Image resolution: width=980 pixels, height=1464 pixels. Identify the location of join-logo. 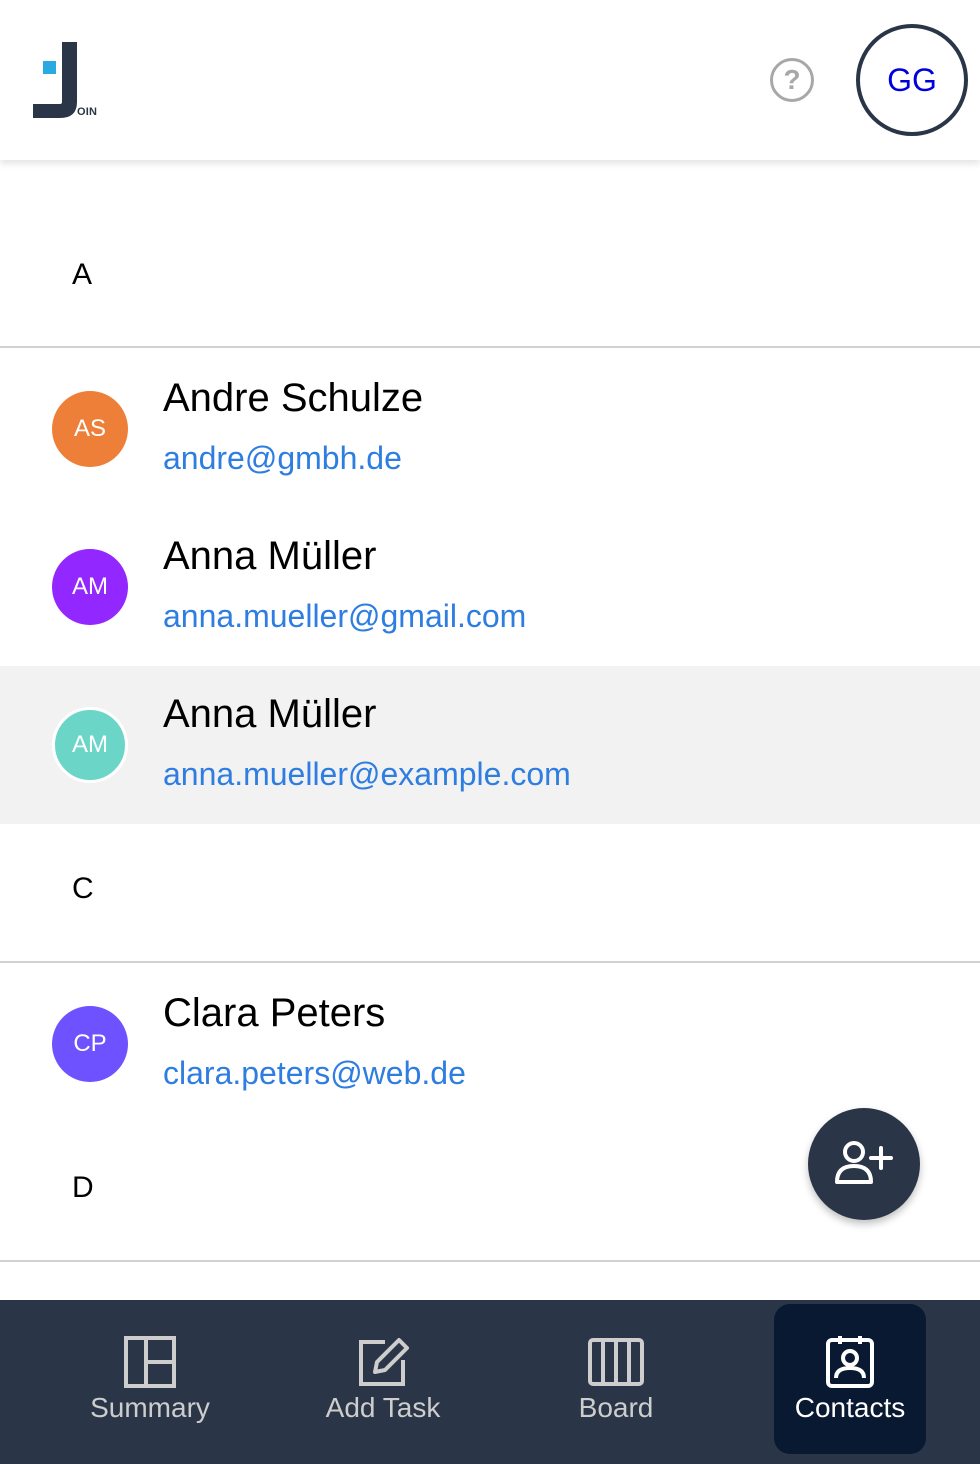
(70, 81).